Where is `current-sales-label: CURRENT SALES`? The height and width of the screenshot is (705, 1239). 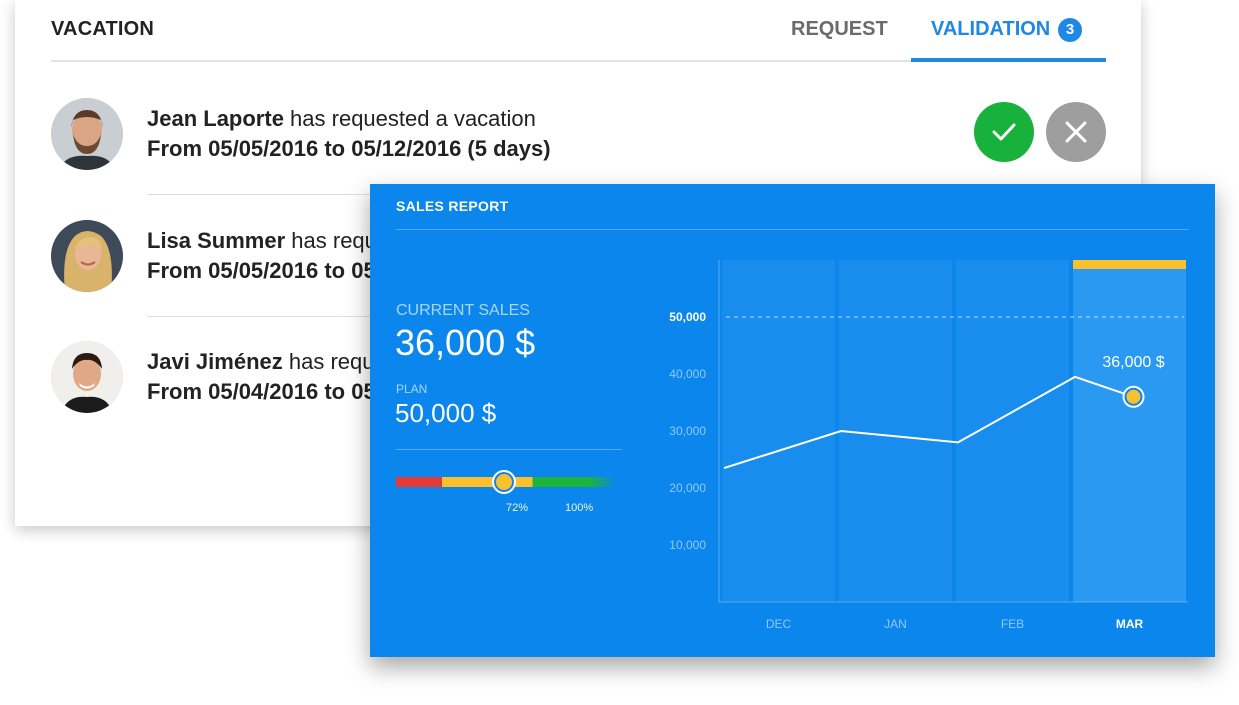 current-sales-label: CURRENT SALES is located at coordinates (463, 310).